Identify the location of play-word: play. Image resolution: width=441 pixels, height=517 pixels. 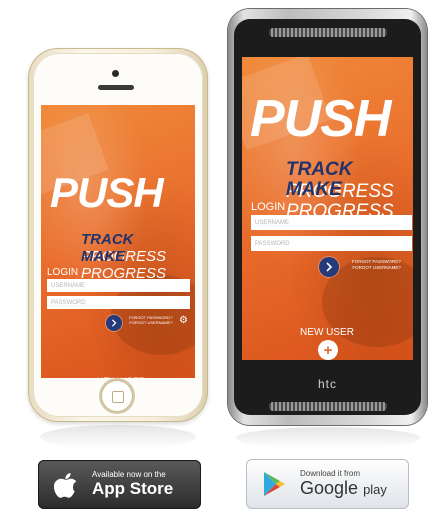
(375, 489).